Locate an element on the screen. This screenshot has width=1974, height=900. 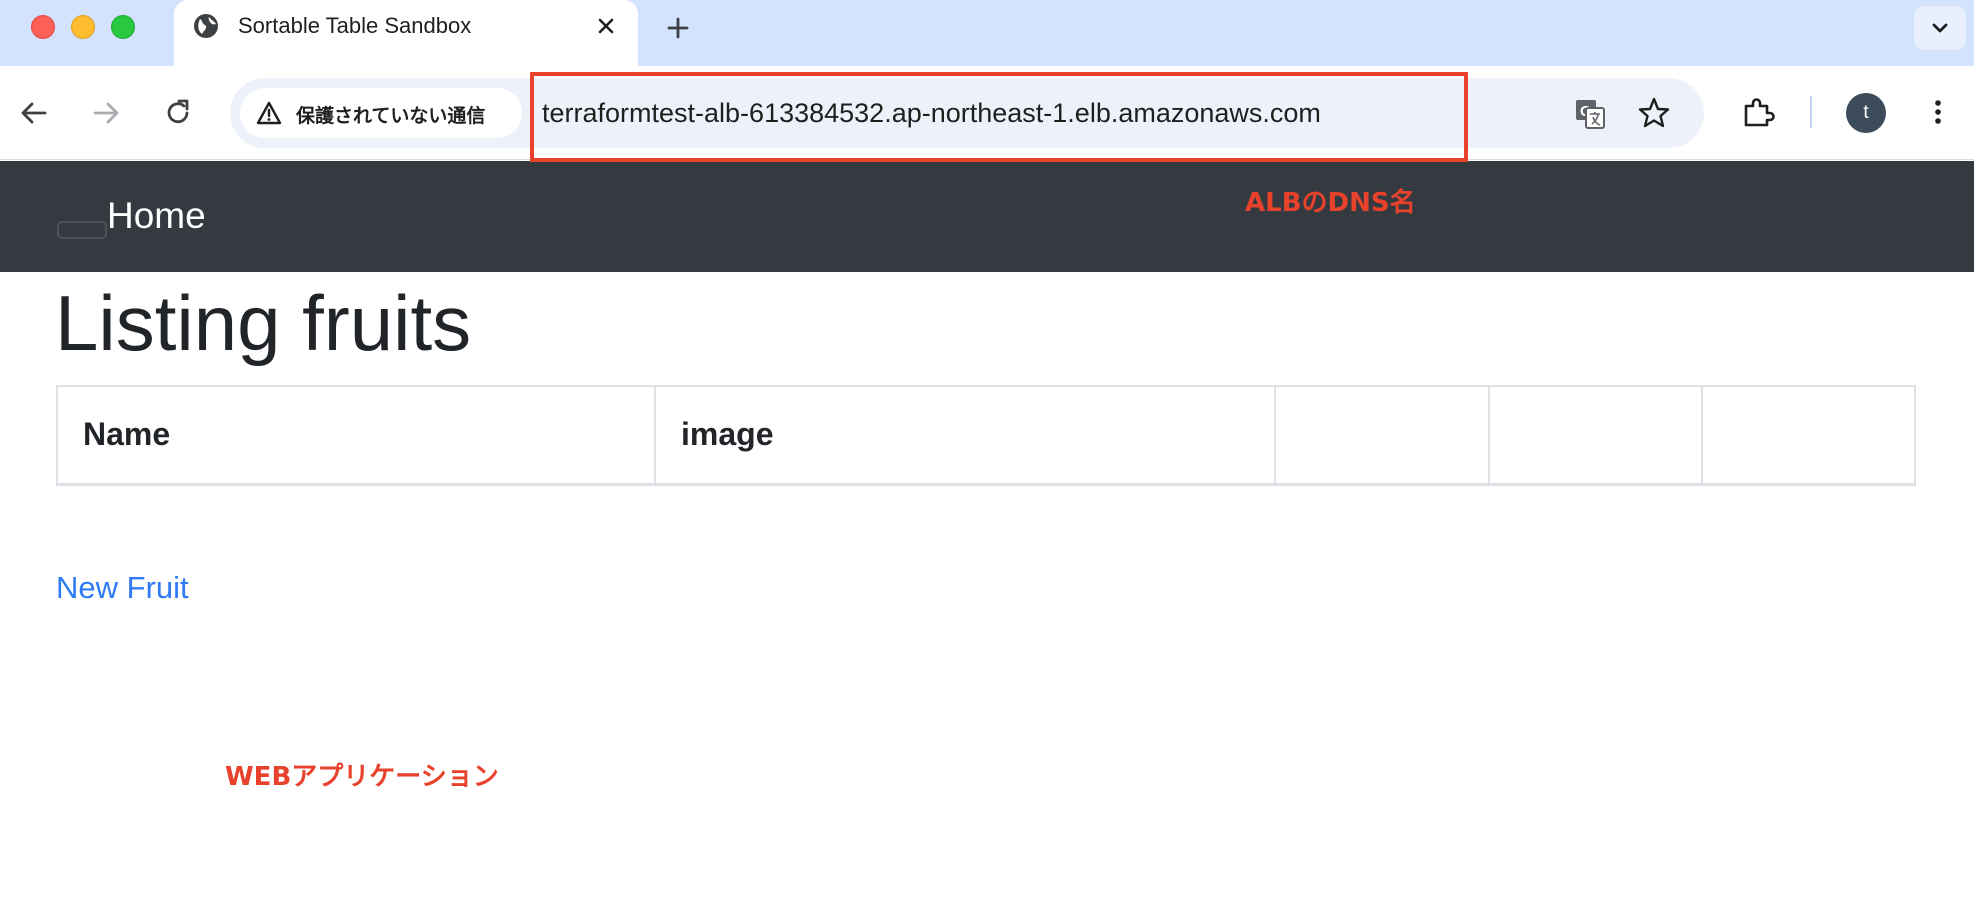
globe-icon is located at coordinates (206, 26).